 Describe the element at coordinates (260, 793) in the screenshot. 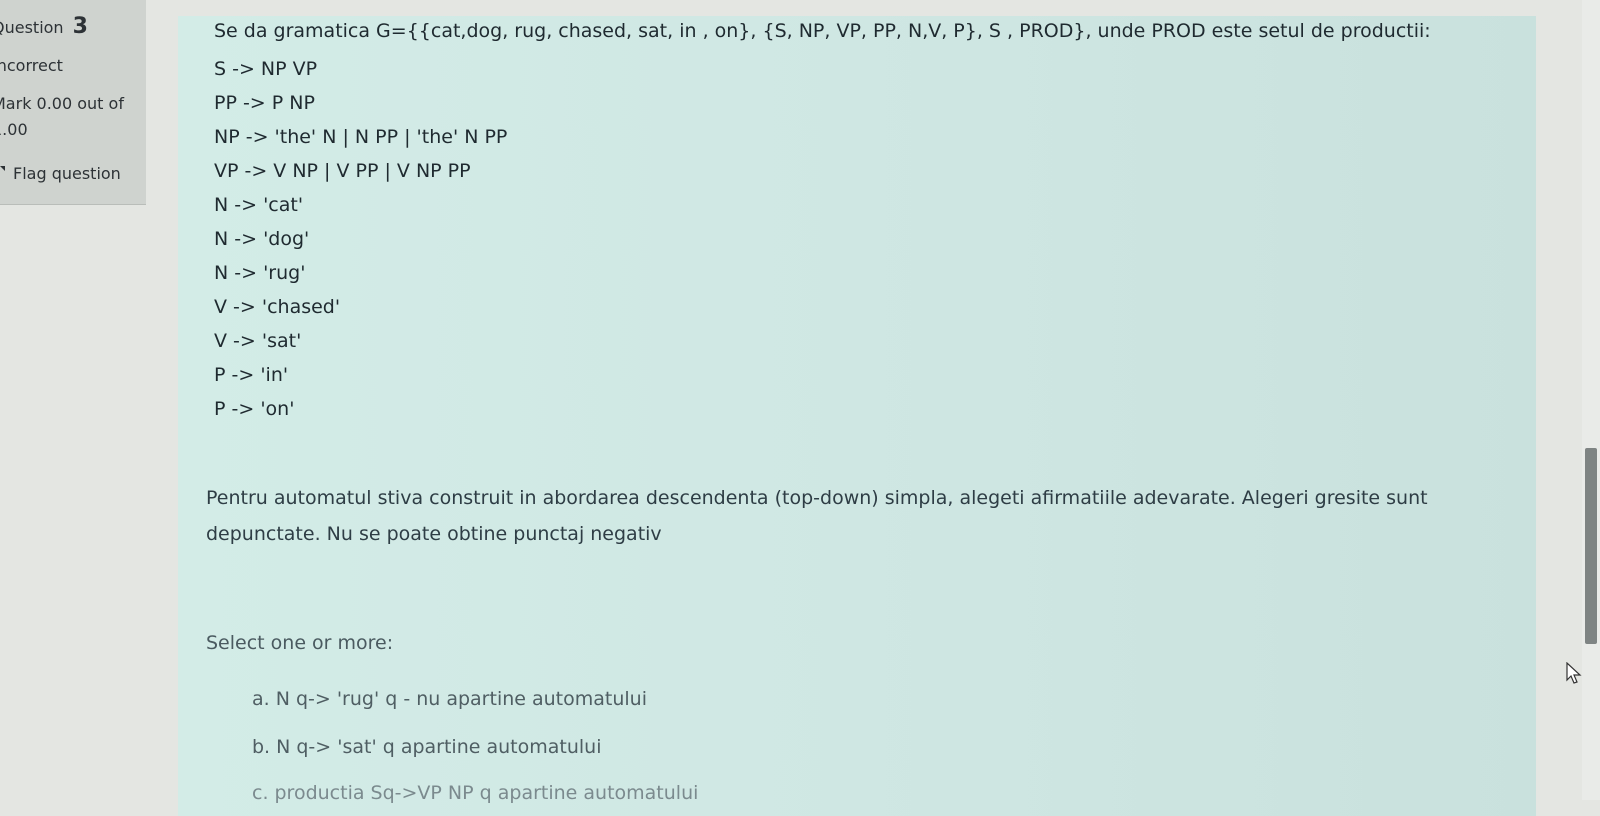

I see `option-letter: c.` at that location.